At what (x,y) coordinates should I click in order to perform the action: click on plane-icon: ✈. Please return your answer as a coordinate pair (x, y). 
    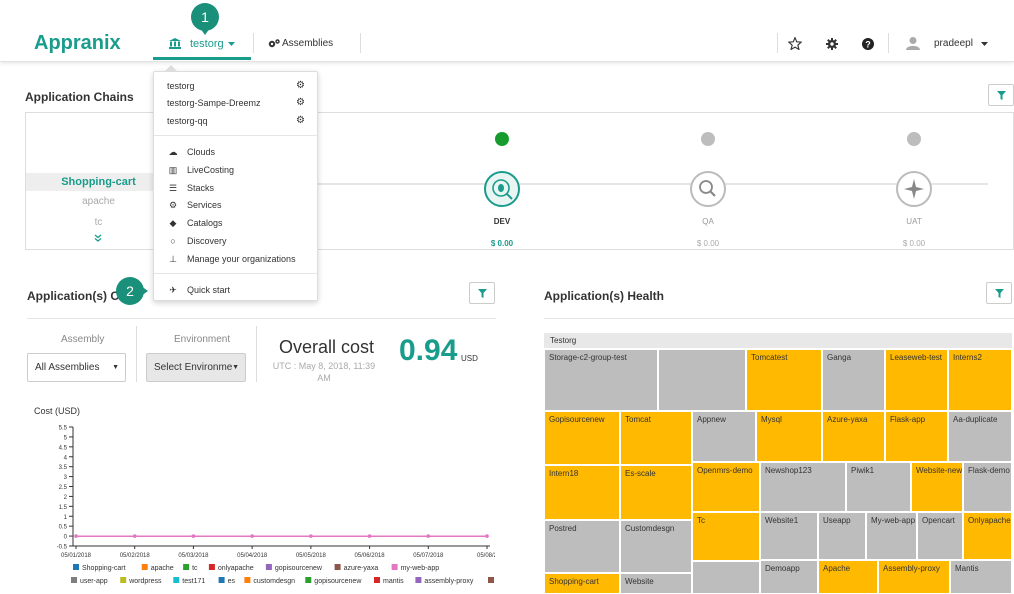
    Looking at the image, I should click on (173, 290).